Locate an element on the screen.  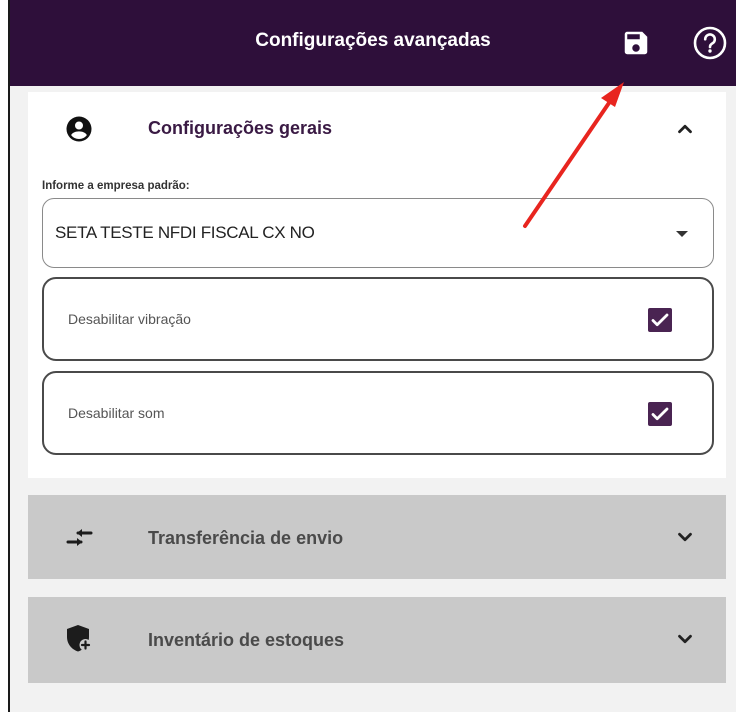
company-select-value: SETA TESTE NFDI FISCAL CX NO is located at coordinates (185, 232).